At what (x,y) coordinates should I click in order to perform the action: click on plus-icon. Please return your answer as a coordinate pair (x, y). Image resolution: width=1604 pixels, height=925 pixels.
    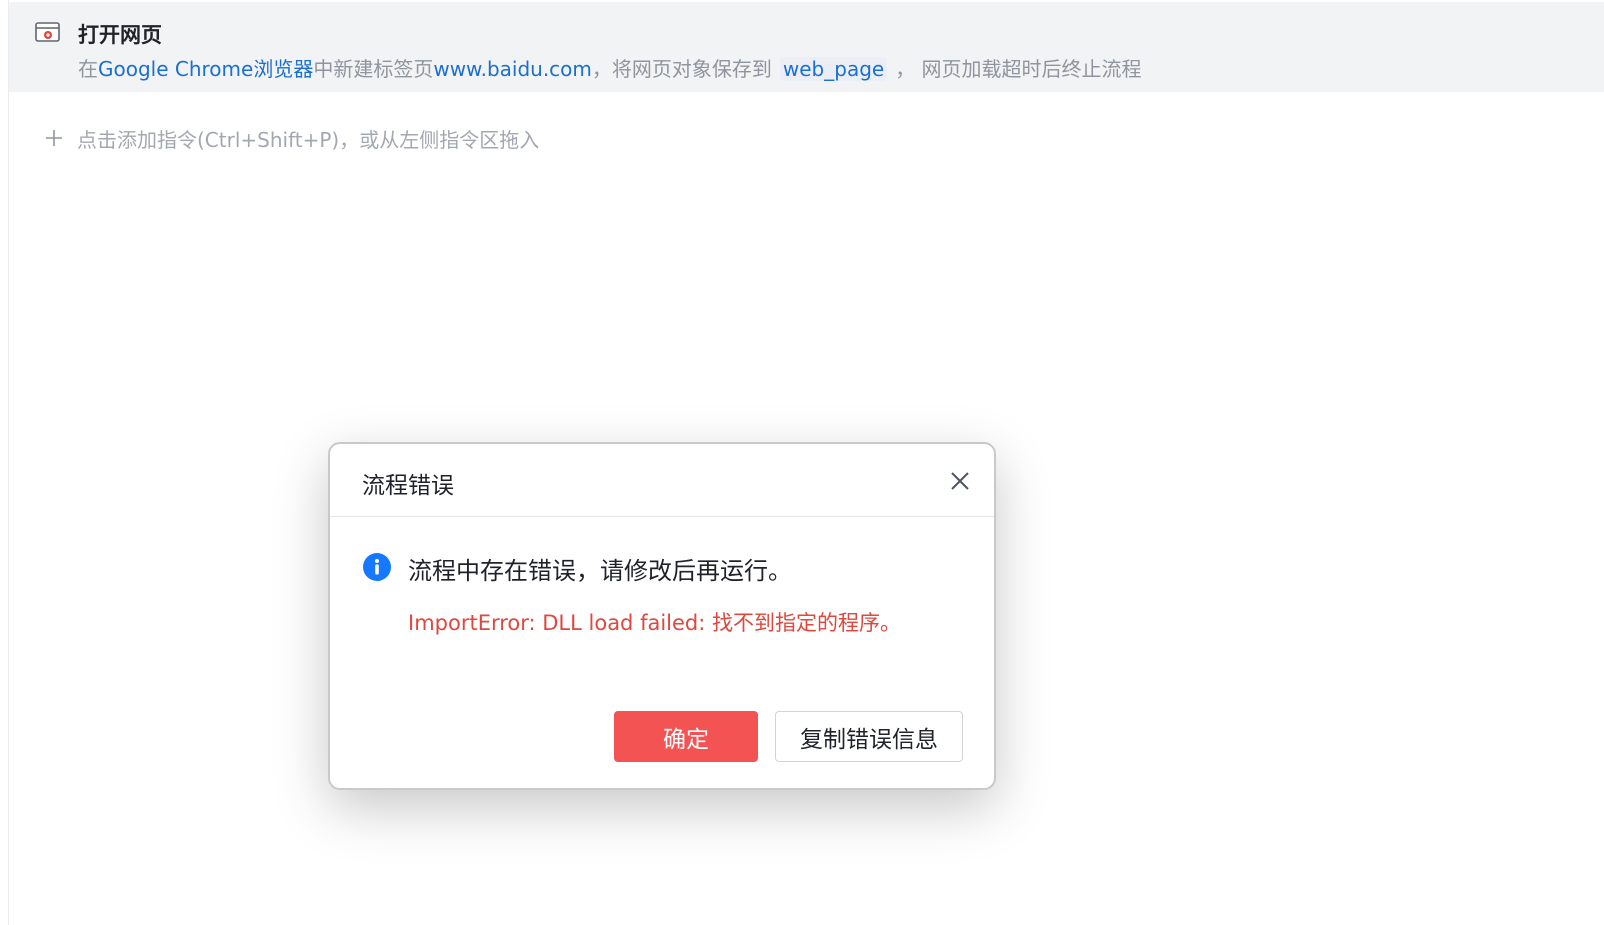
    Looking at the image, I should click on (54, 138).